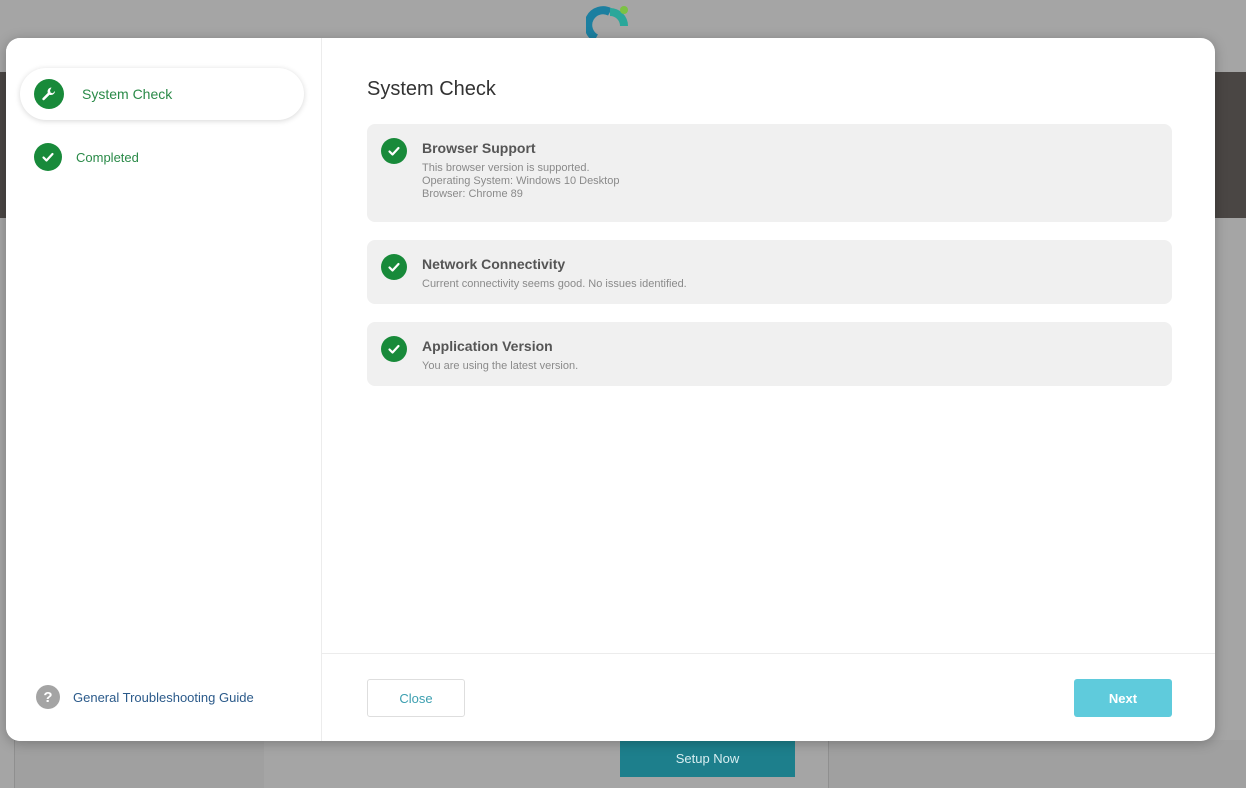  I want to click on check-details: You are using the latest version., so click(500, 366).